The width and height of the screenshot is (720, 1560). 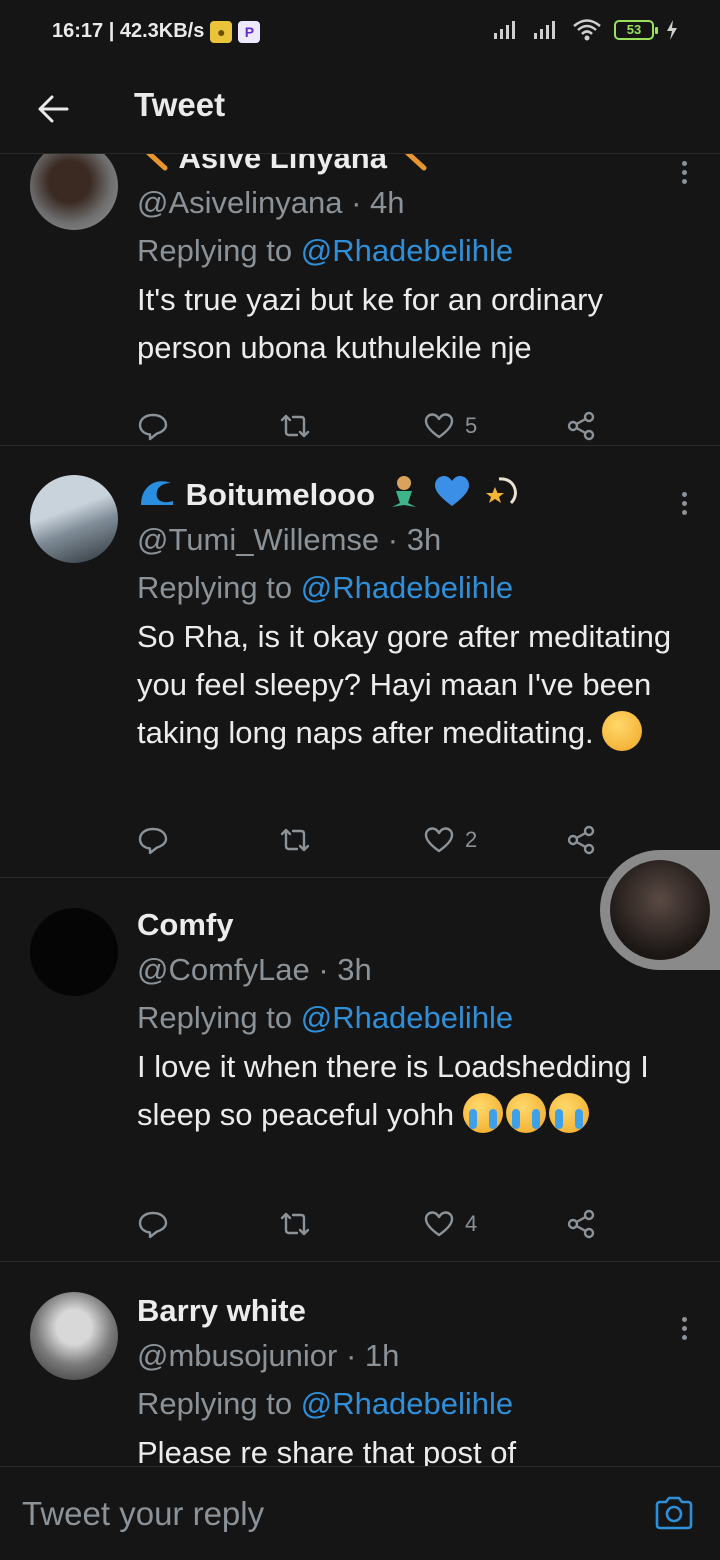 I want to click on like-button: 2, so click(x=450, y=840).